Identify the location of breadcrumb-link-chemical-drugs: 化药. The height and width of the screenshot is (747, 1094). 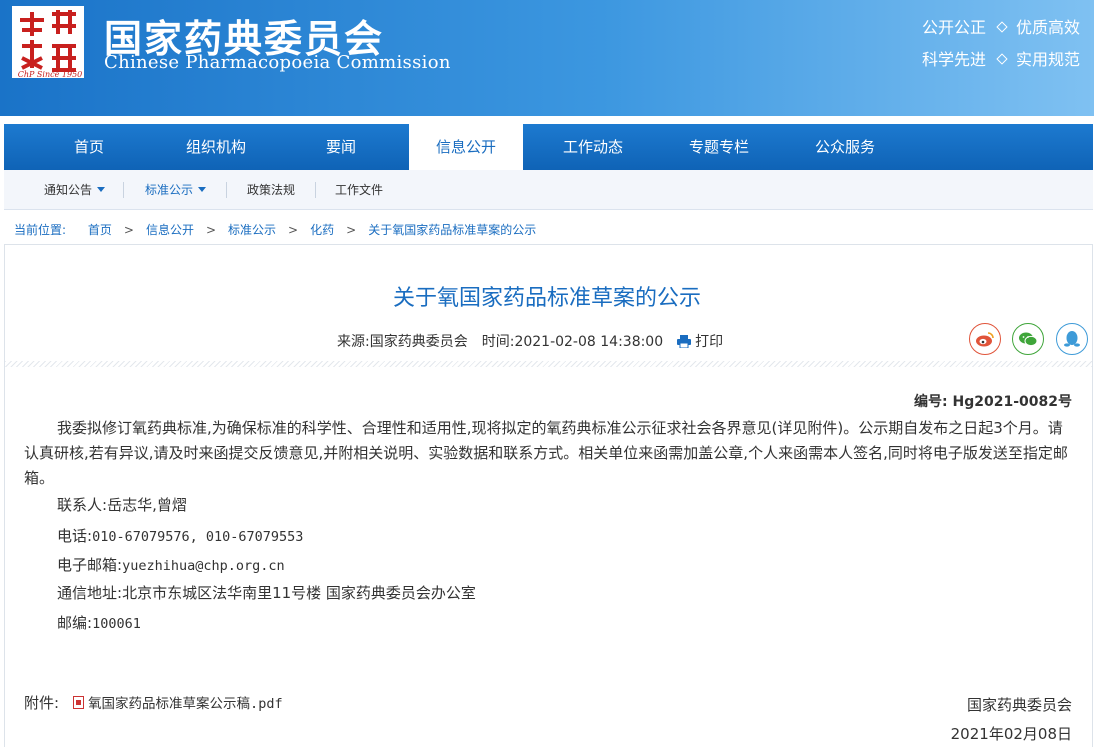
(322, 230).